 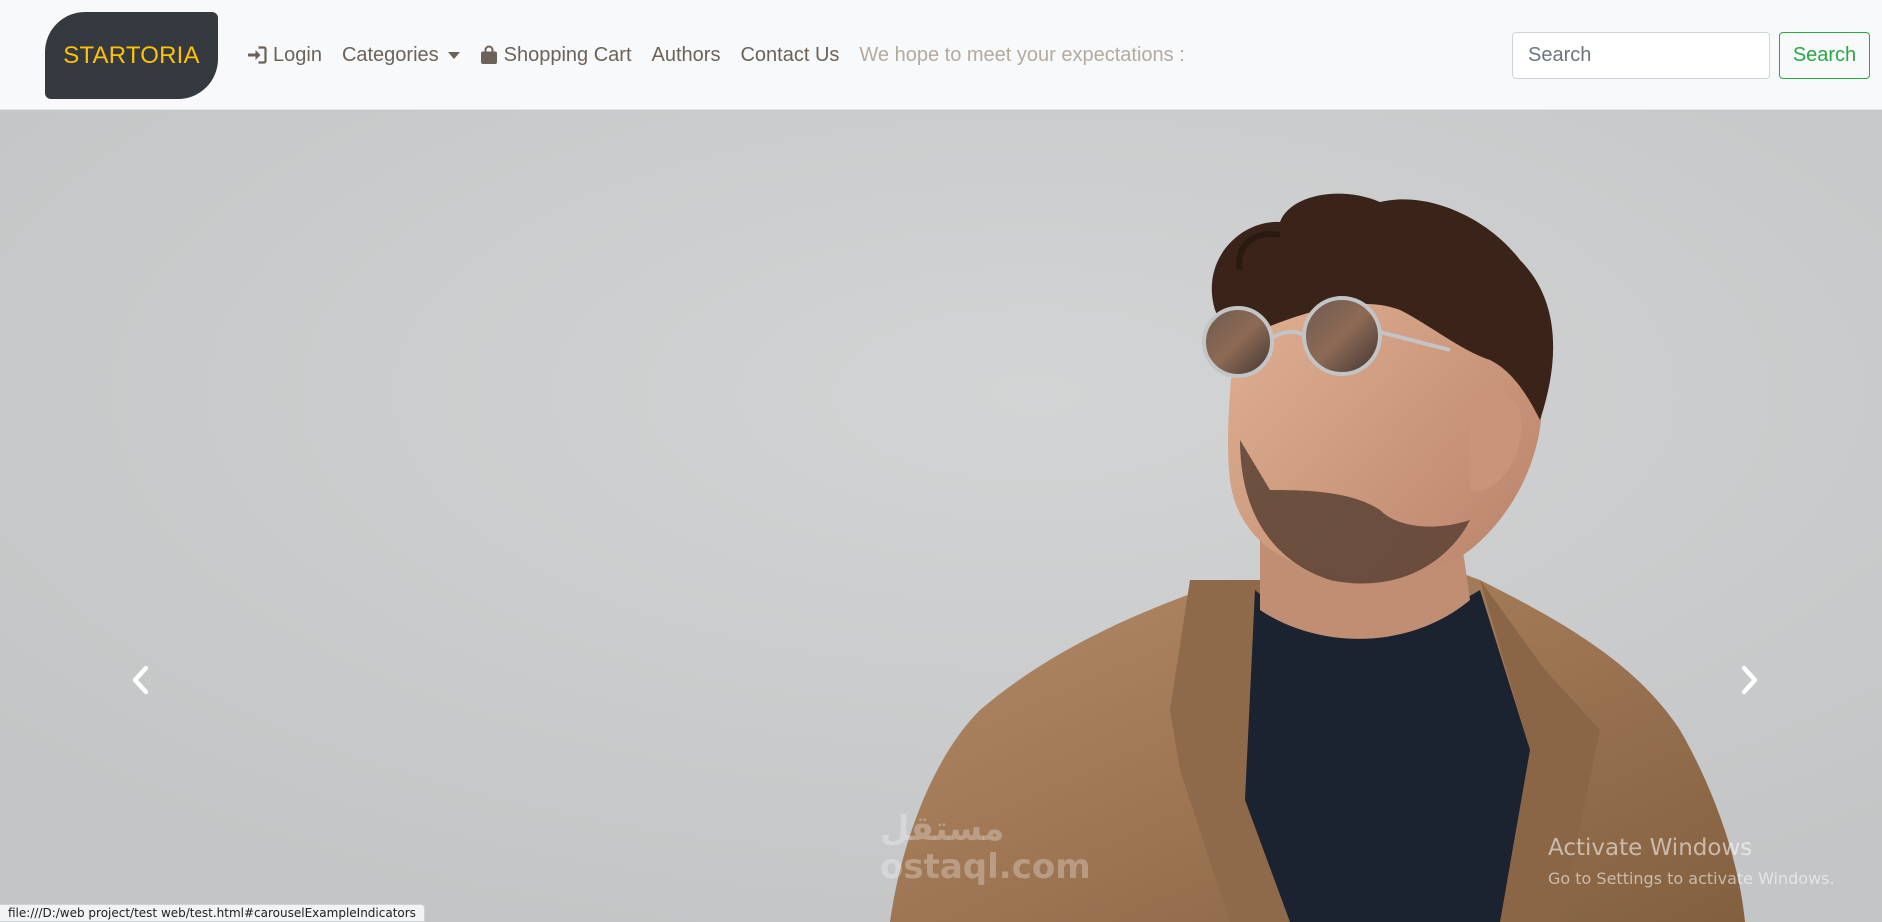 I want to click on brand-logo: STARTORIA, so click(x=131, y=55).